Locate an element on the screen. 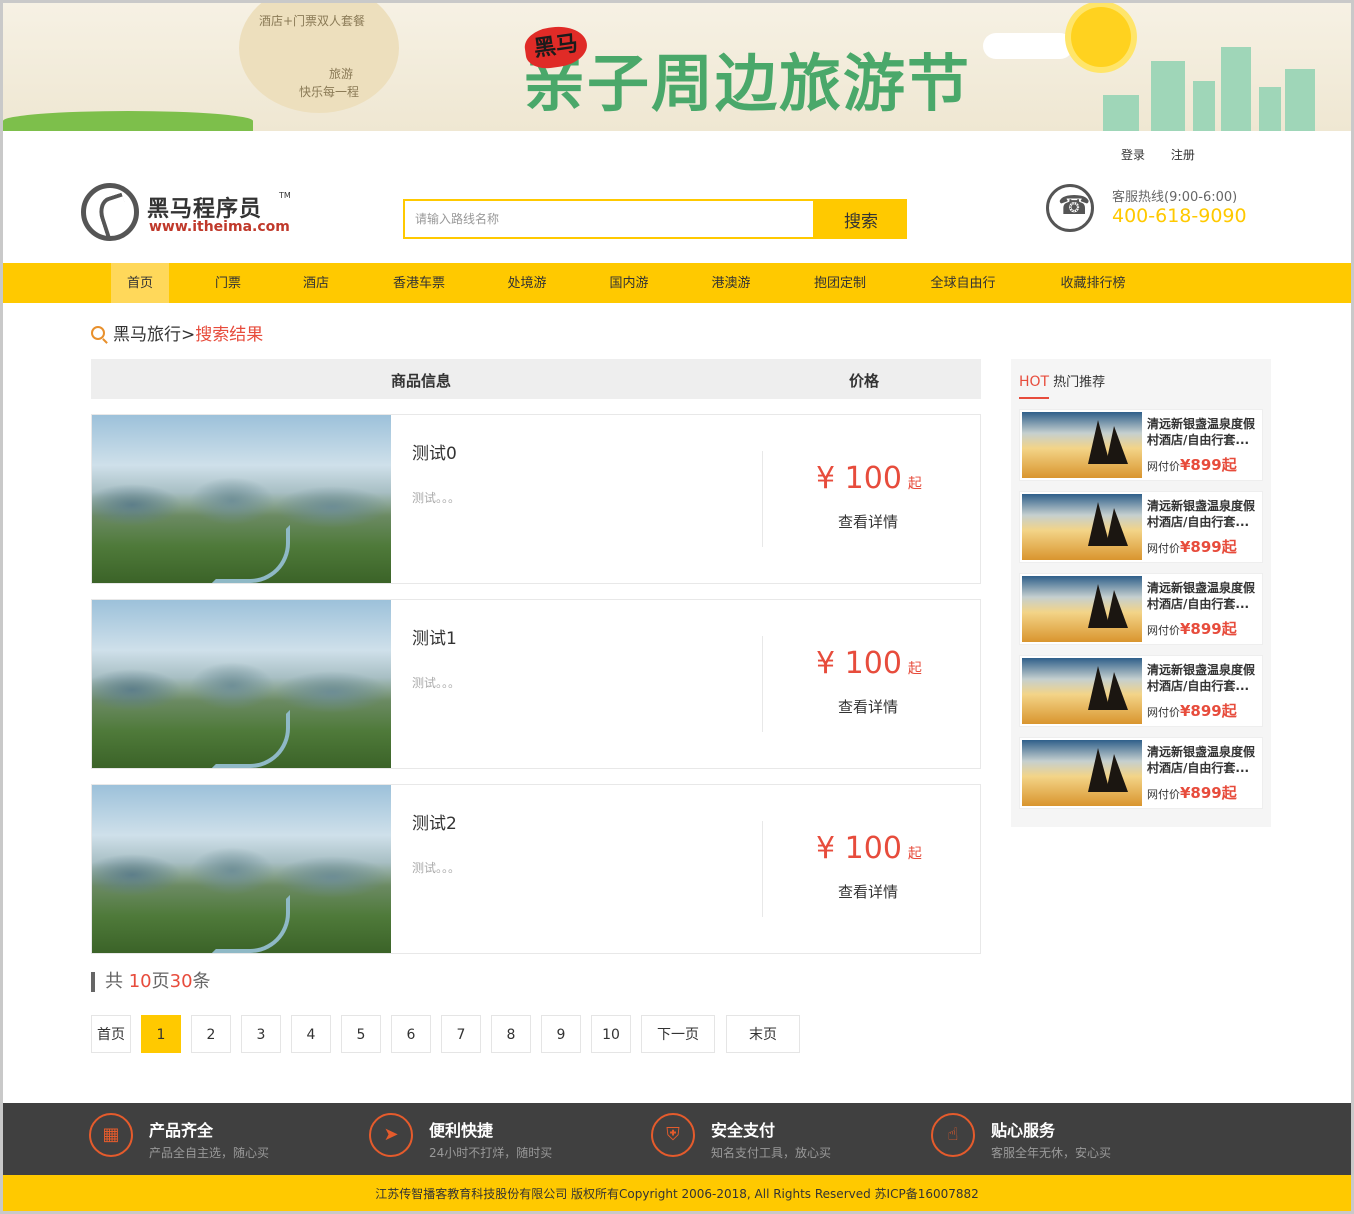 Image resolution: width=1354 pixels, height=1214 pixels. result-row: 测试1 测试。。。 ¥ 100 起 查看详情 is located at coordinates (536, 684).